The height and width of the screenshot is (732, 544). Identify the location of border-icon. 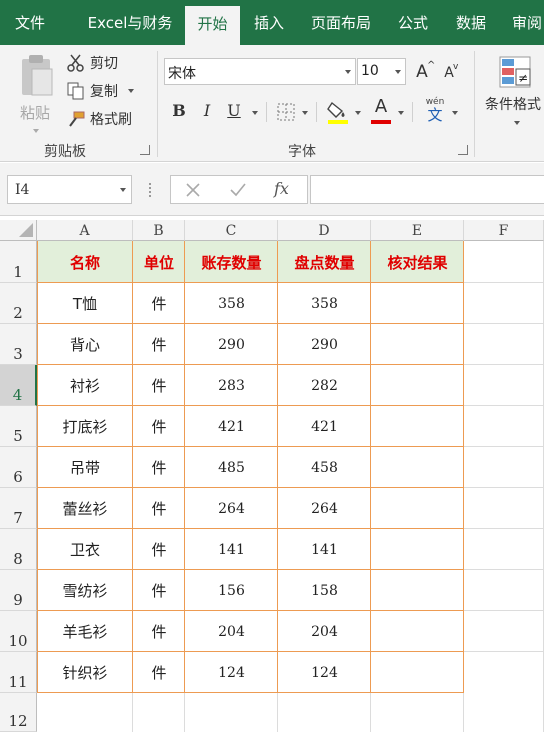
(286, 112).